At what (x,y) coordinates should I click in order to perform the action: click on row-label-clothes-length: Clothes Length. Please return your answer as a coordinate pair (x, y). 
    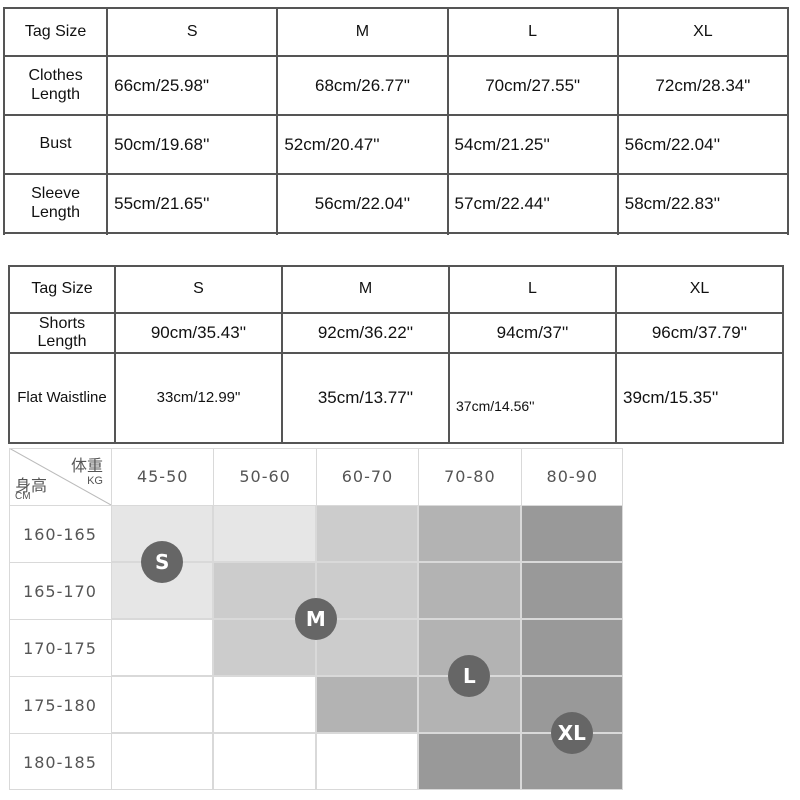
    Looking at the image, I should click on (55, 85).